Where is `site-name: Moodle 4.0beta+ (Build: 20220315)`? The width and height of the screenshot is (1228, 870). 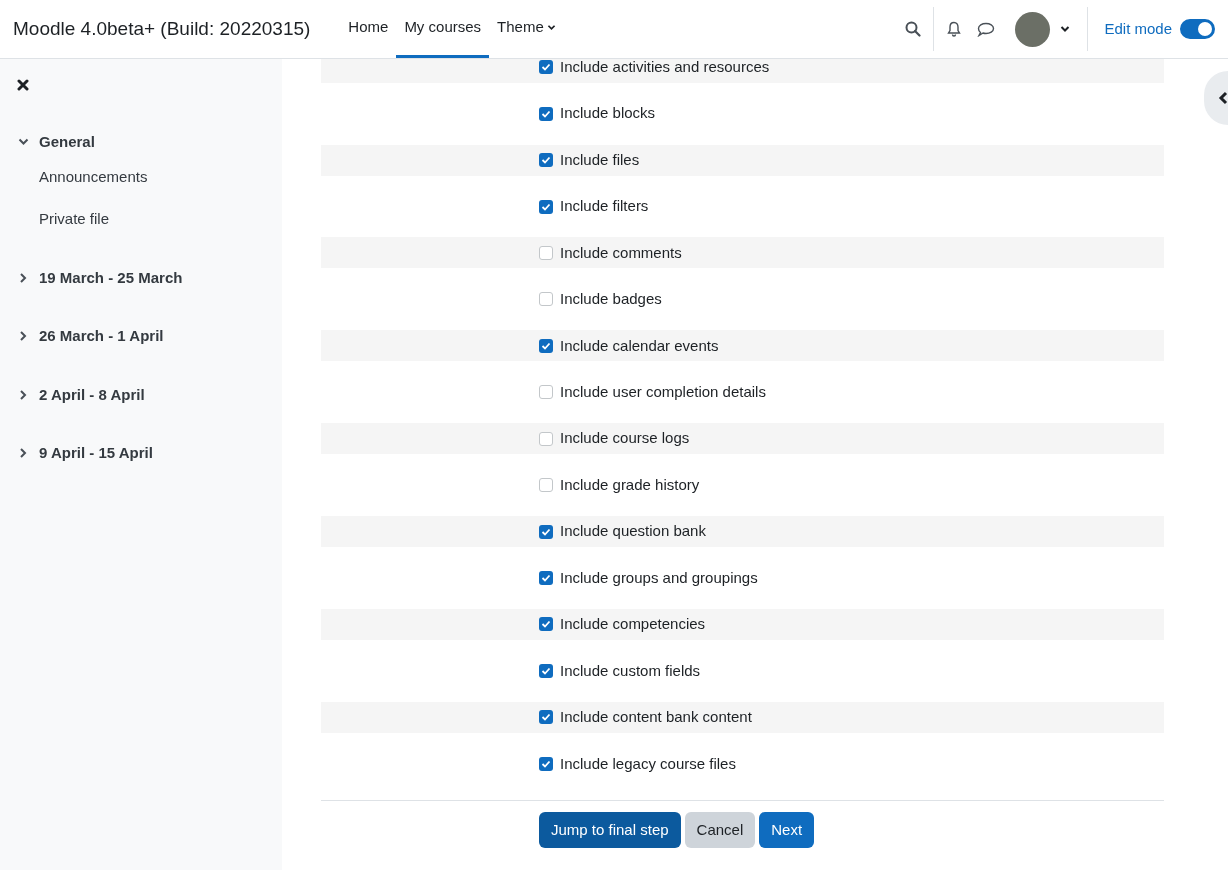
site-name: Moodle 4.0beta+ (Build: 20220315) is located at coordinates (170, 29).